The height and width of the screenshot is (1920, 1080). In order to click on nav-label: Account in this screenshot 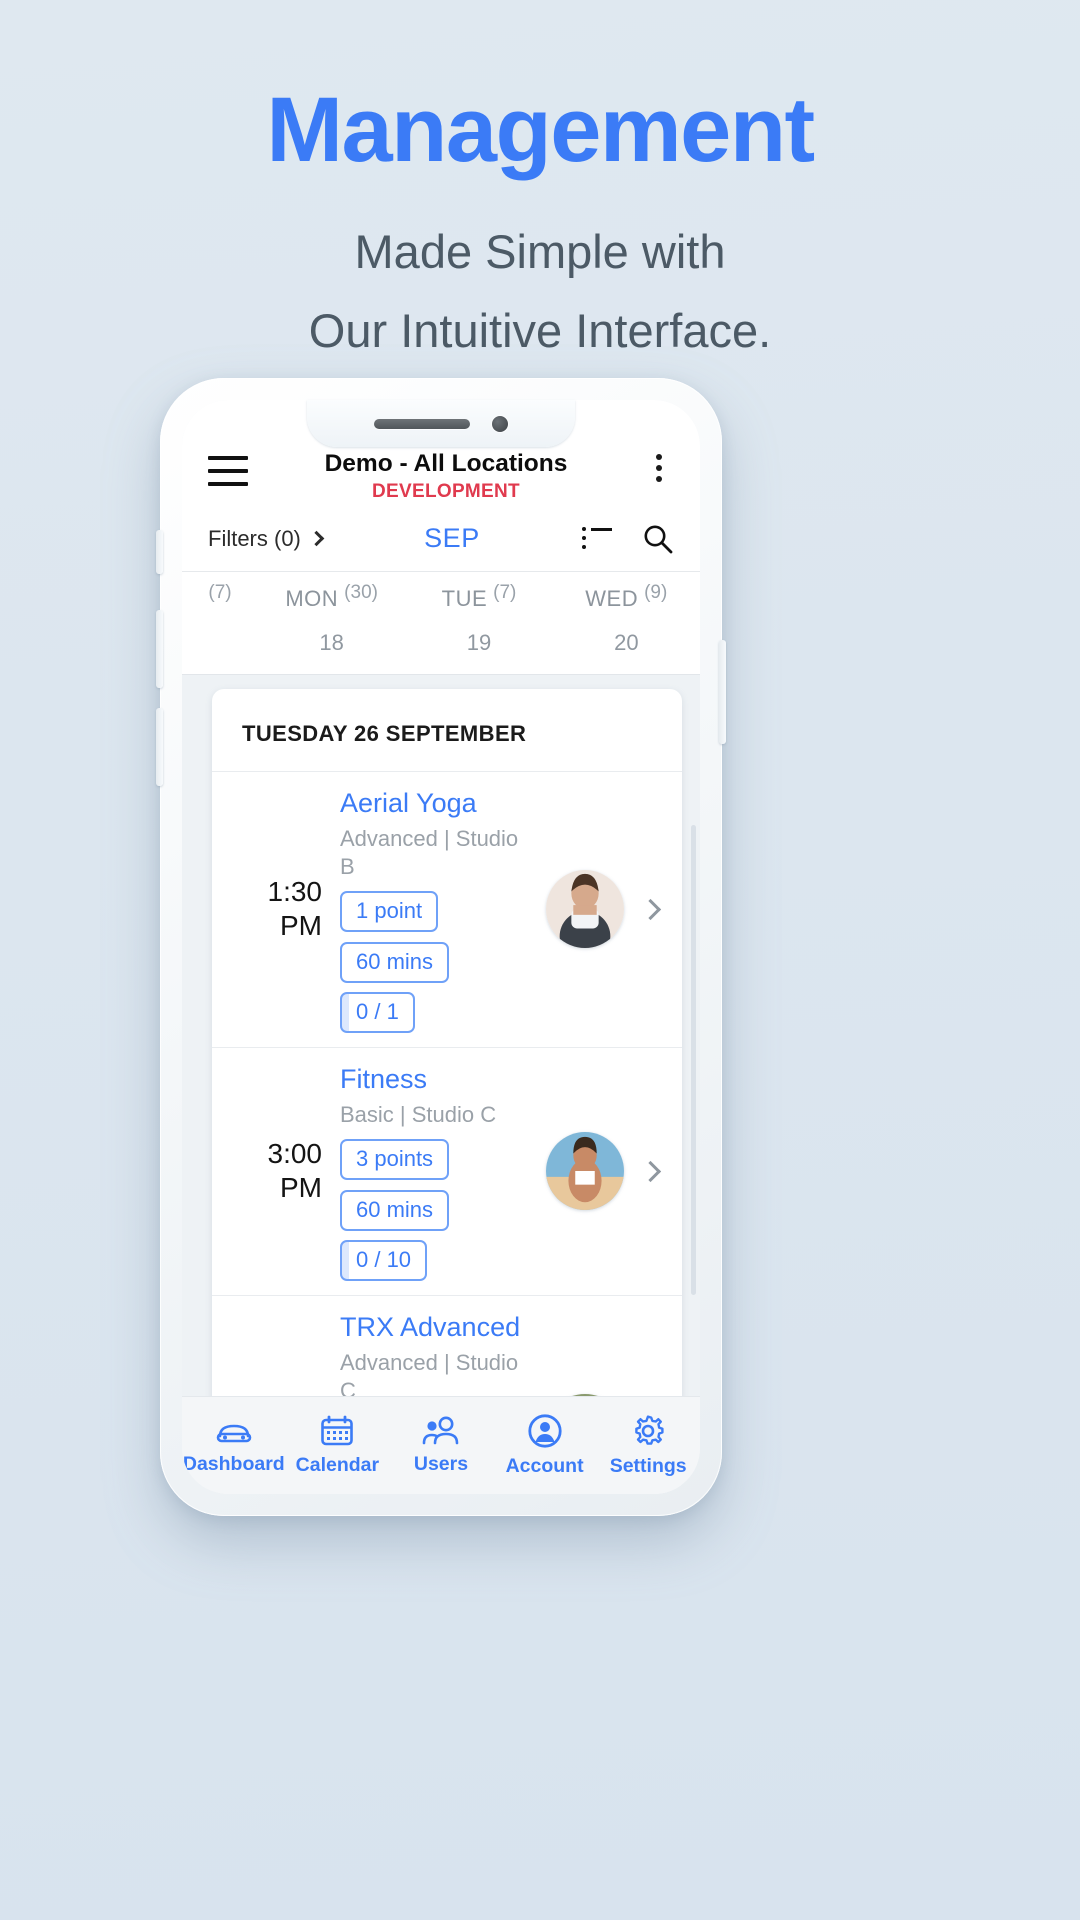, I will do `click(544, 1465)`.